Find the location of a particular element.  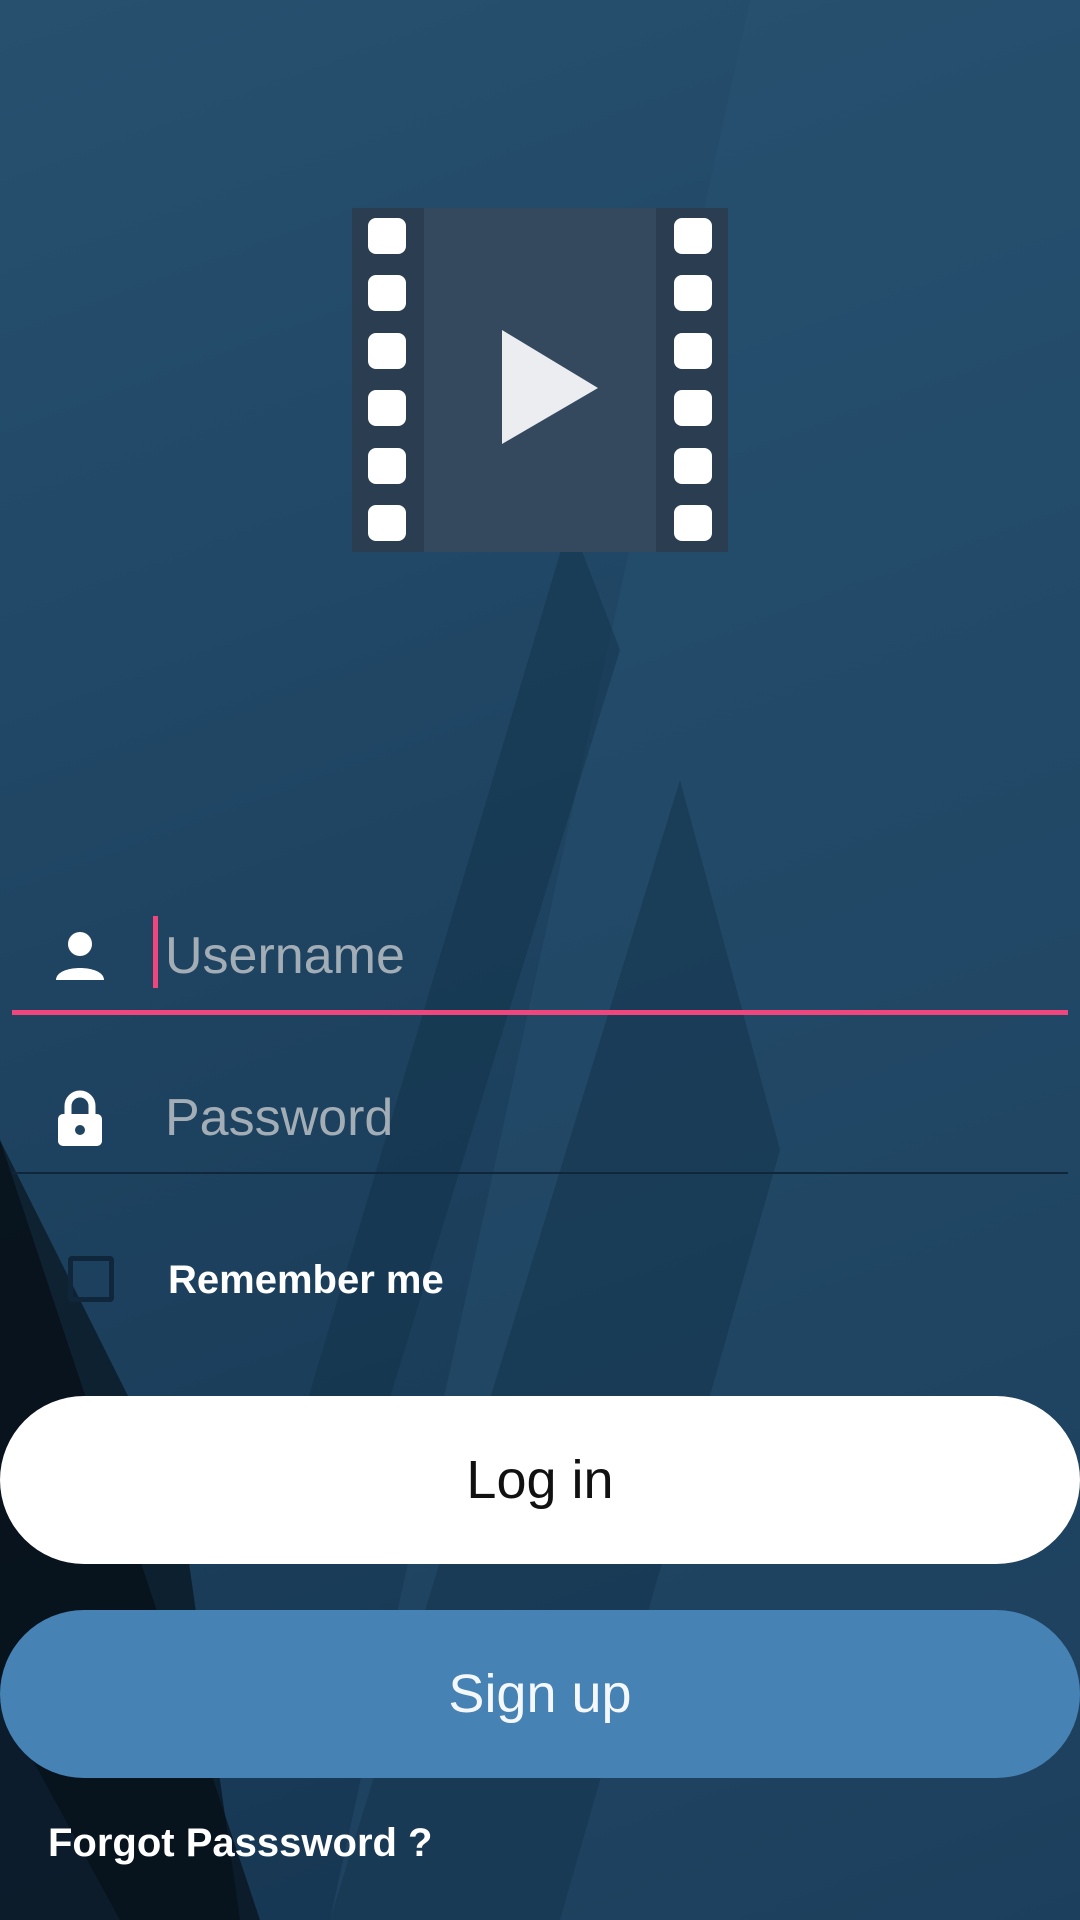

login-button: Log in is located at coordinates (540, 1480).